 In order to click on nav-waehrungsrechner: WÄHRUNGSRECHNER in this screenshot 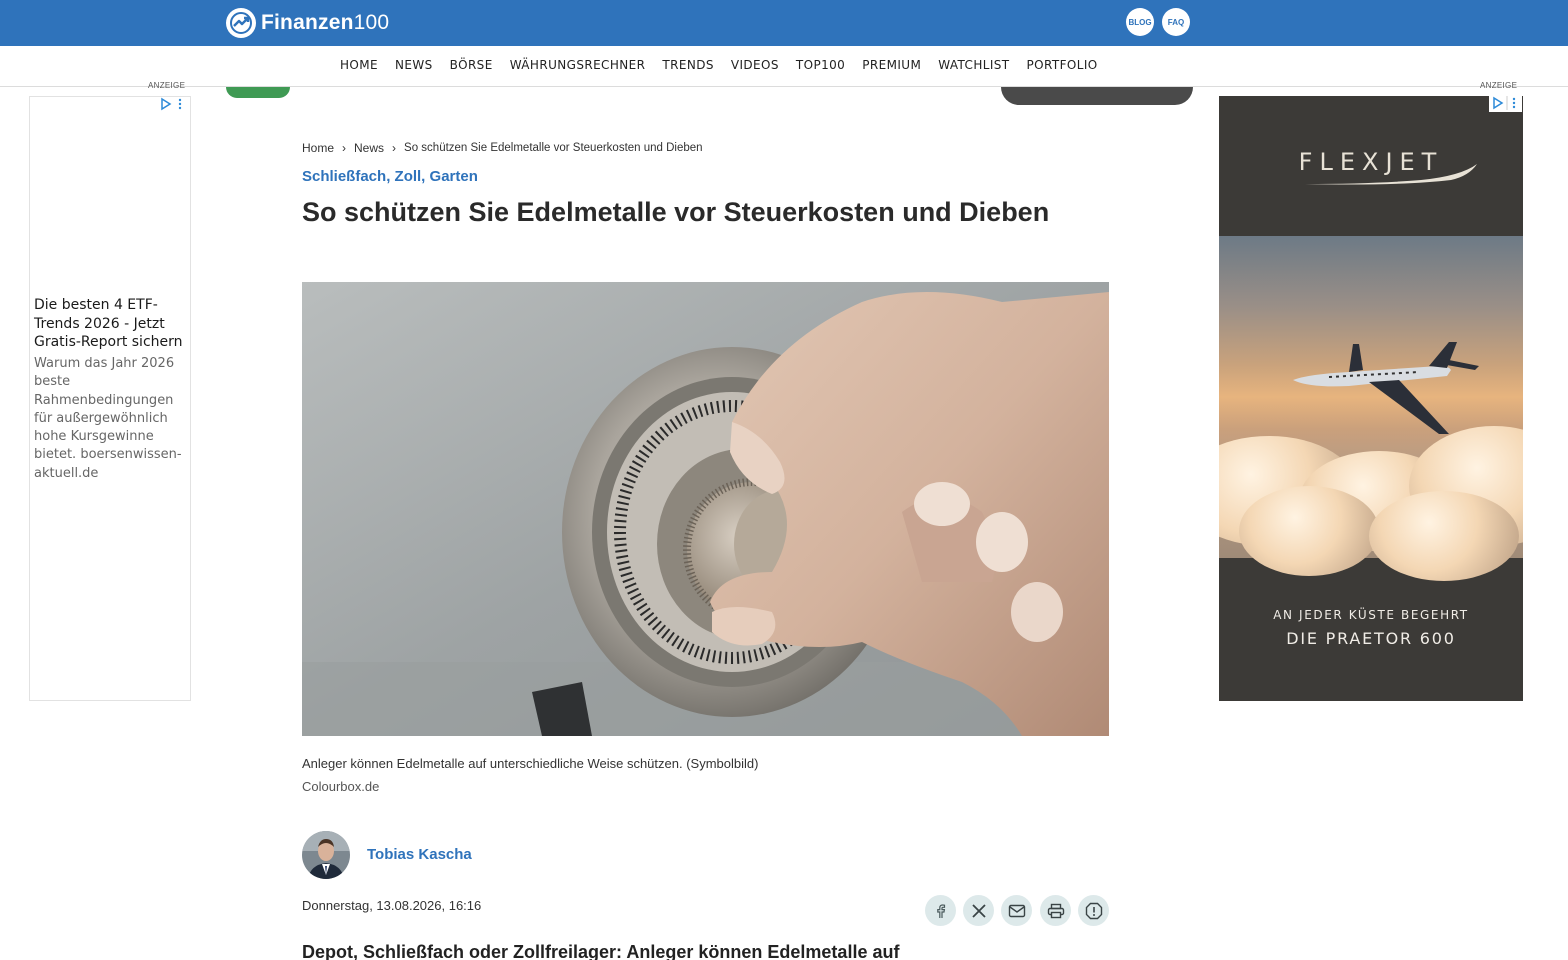, I will do `click(578, 65)`.